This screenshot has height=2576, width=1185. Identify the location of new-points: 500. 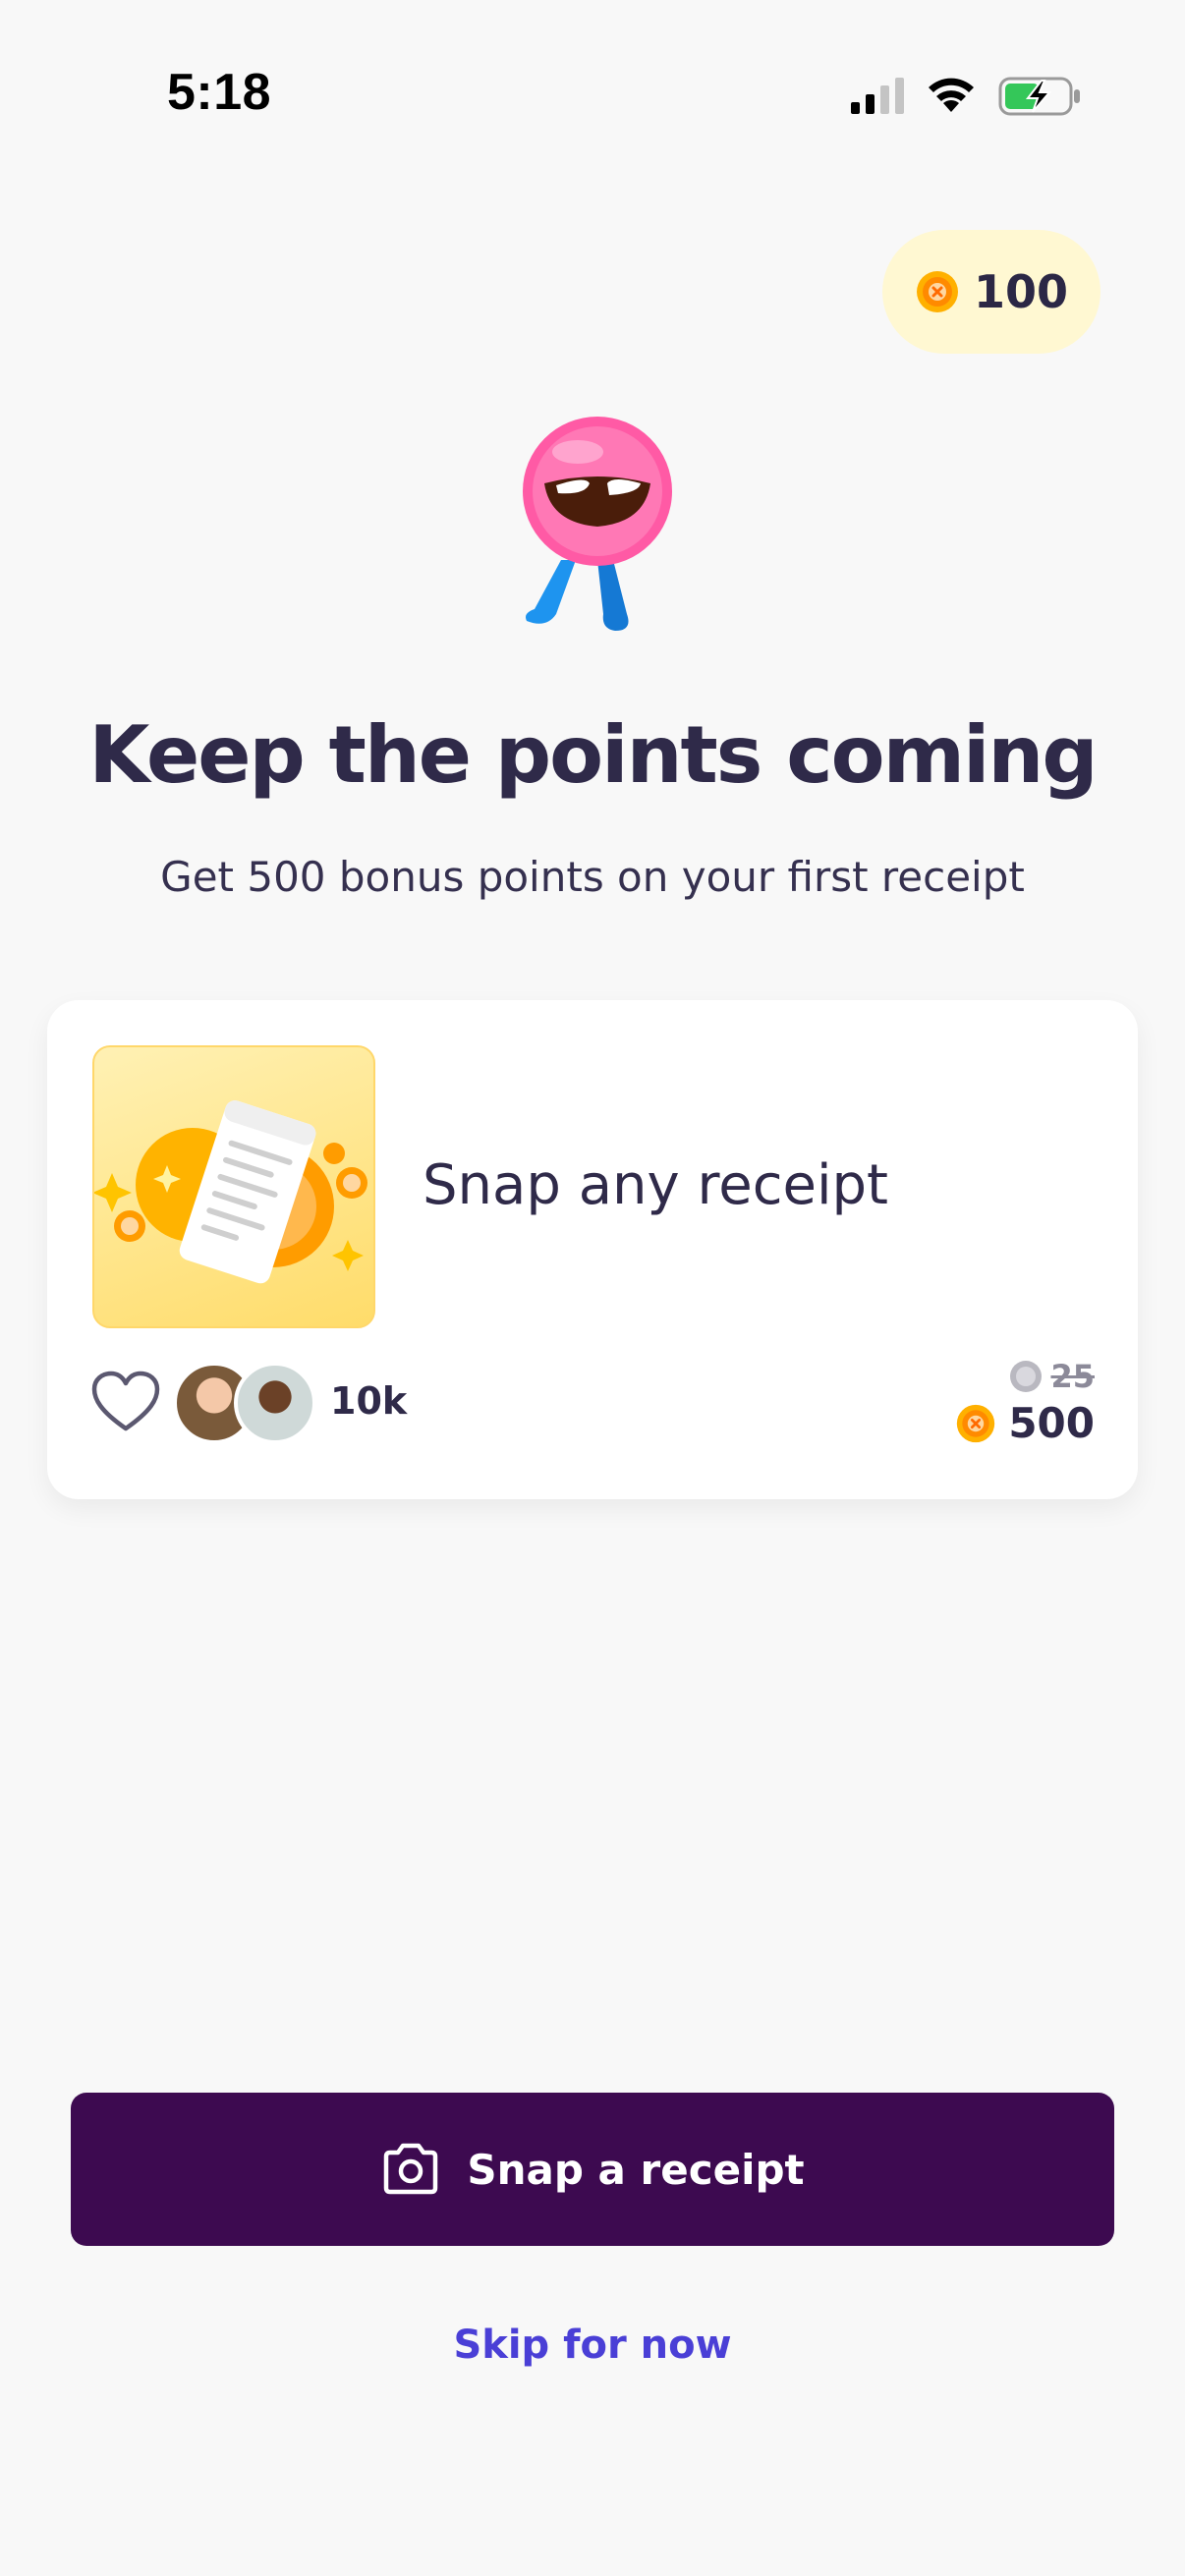
(1025, 1423).